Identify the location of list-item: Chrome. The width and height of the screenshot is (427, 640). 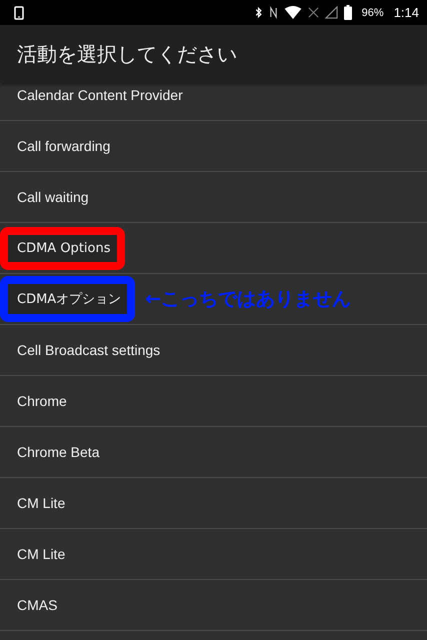
(42, 401).